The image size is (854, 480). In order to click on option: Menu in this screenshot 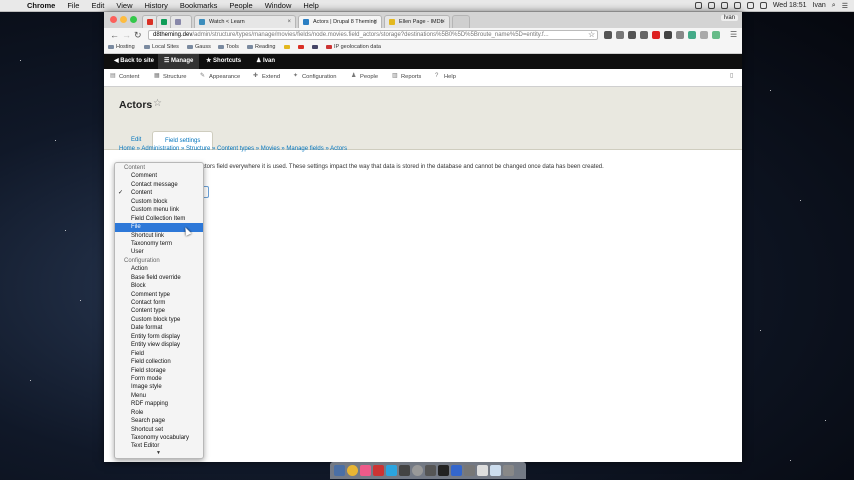, I will do `click(159, 396)`.